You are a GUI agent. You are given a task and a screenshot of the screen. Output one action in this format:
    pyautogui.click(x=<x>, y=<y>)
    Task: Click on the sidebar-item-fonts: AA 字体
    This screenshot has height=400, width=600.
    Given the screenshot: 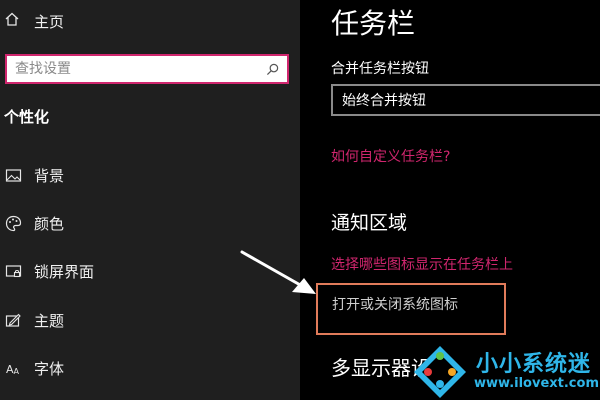 What is the action you would take?
    pyautogui.click(x=150, y=368)
    